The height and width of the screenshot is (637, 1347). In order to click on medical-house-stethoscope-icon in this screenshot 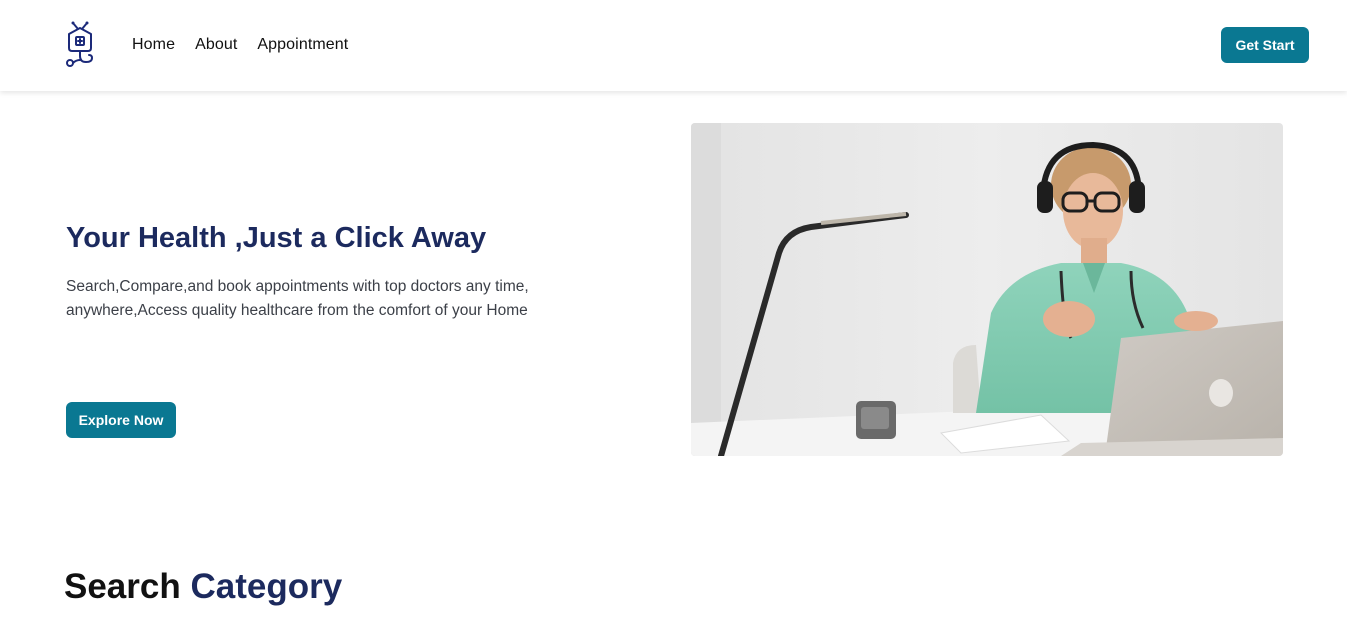, I will do `click(79, 44)`.